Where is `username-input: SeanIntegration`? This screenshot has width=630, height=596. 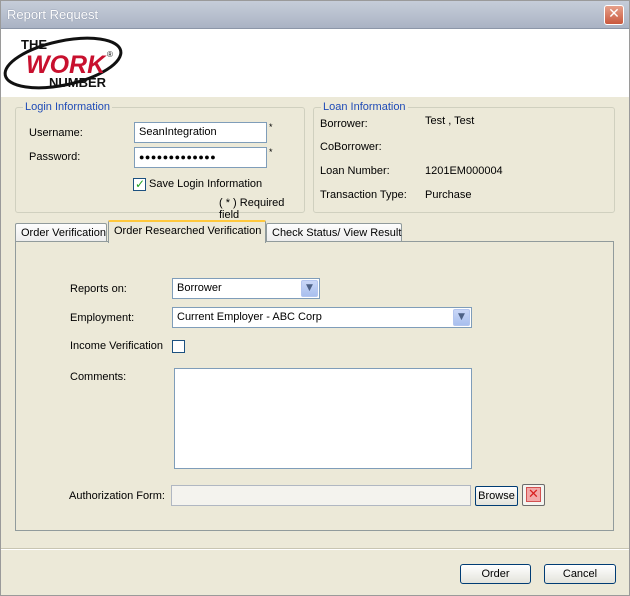 username-input: SeanIntegration is located at coordinates (200, 132).